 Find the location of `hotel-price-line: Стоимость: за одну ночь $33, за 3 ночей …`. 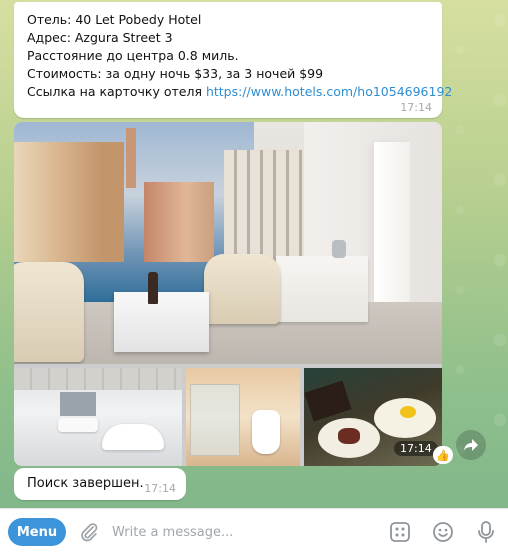

hotel-price-line: Стоимость: за одну ночь $33, за 3 ночей … is located at coordinates (175, 73).